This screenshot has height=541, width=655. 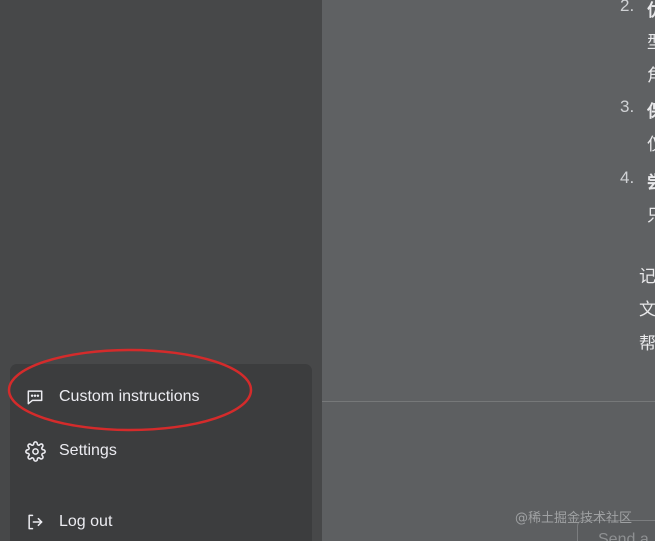 I want to click on list-item-title: 尝, so click(x=651, y=180).